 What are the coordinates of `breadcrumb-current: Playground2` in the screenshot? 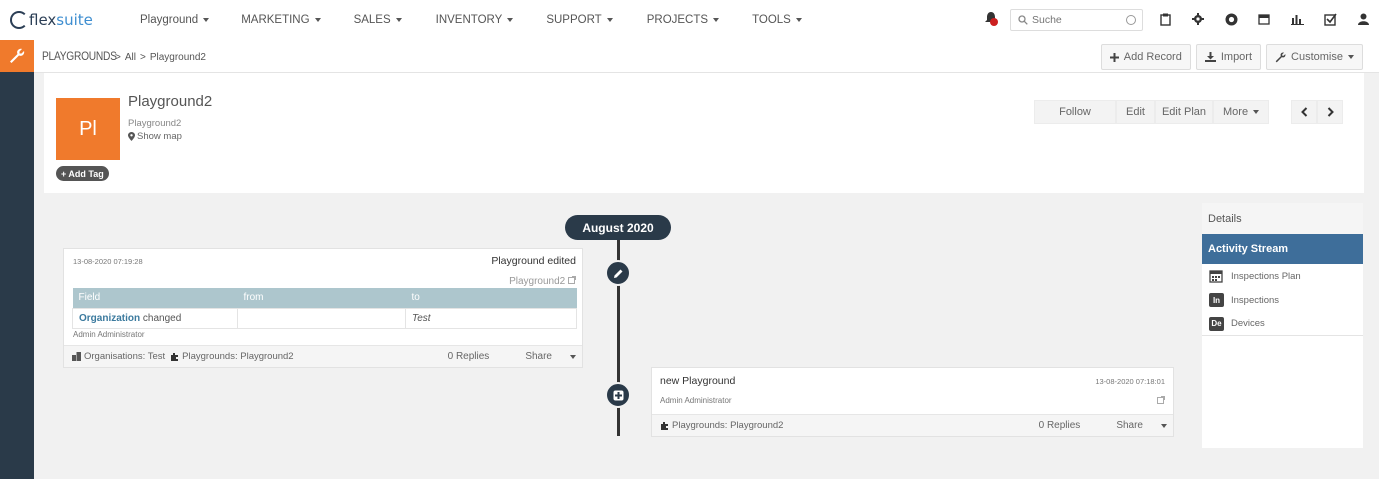 It's located at (177, 57).